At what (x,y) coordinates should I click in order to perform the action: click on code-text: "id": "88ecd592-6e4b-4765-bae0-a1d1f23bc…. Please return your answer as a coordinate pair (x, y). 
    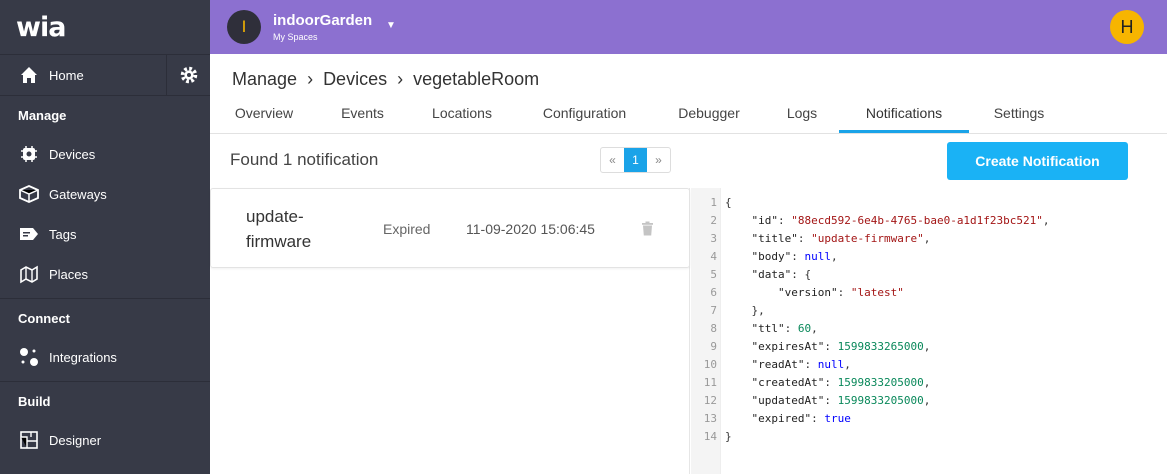
    Looking at the image, I should click on (900, 220).